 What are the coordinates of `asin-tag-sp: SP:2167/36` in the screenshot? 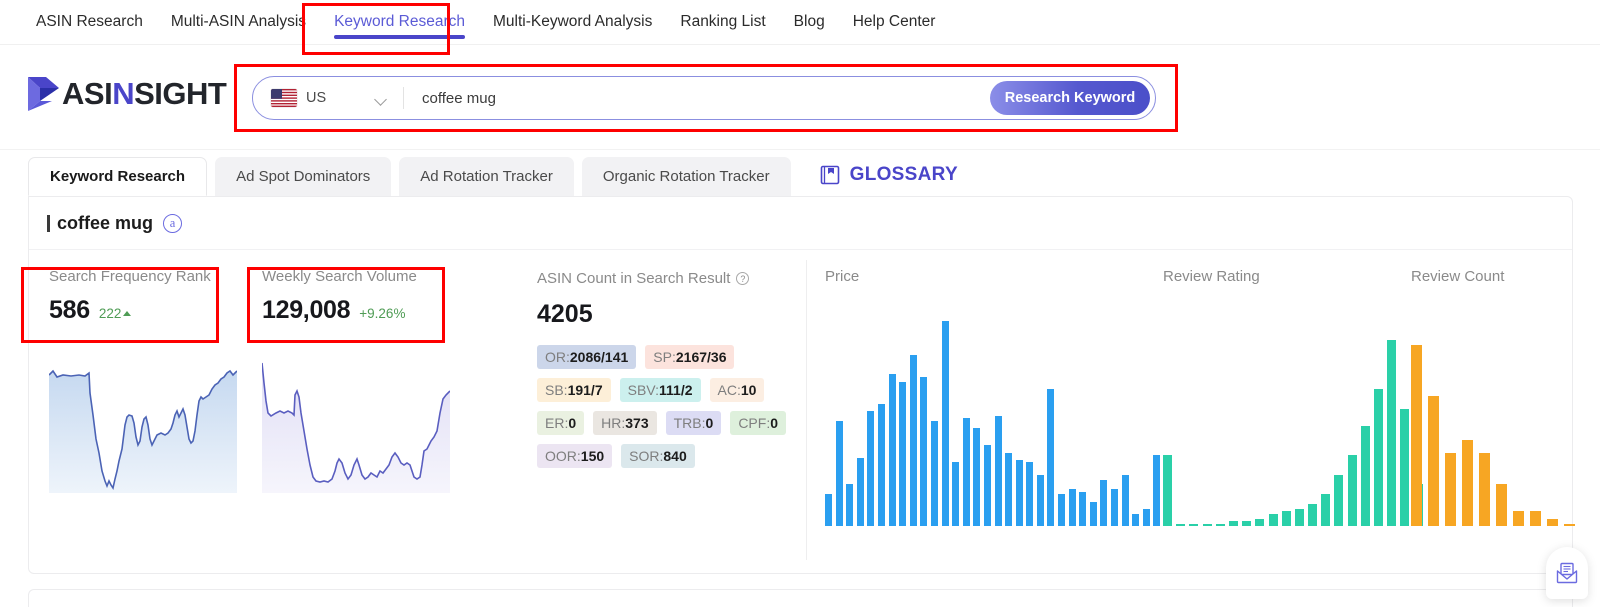 It's located at (690, 357).